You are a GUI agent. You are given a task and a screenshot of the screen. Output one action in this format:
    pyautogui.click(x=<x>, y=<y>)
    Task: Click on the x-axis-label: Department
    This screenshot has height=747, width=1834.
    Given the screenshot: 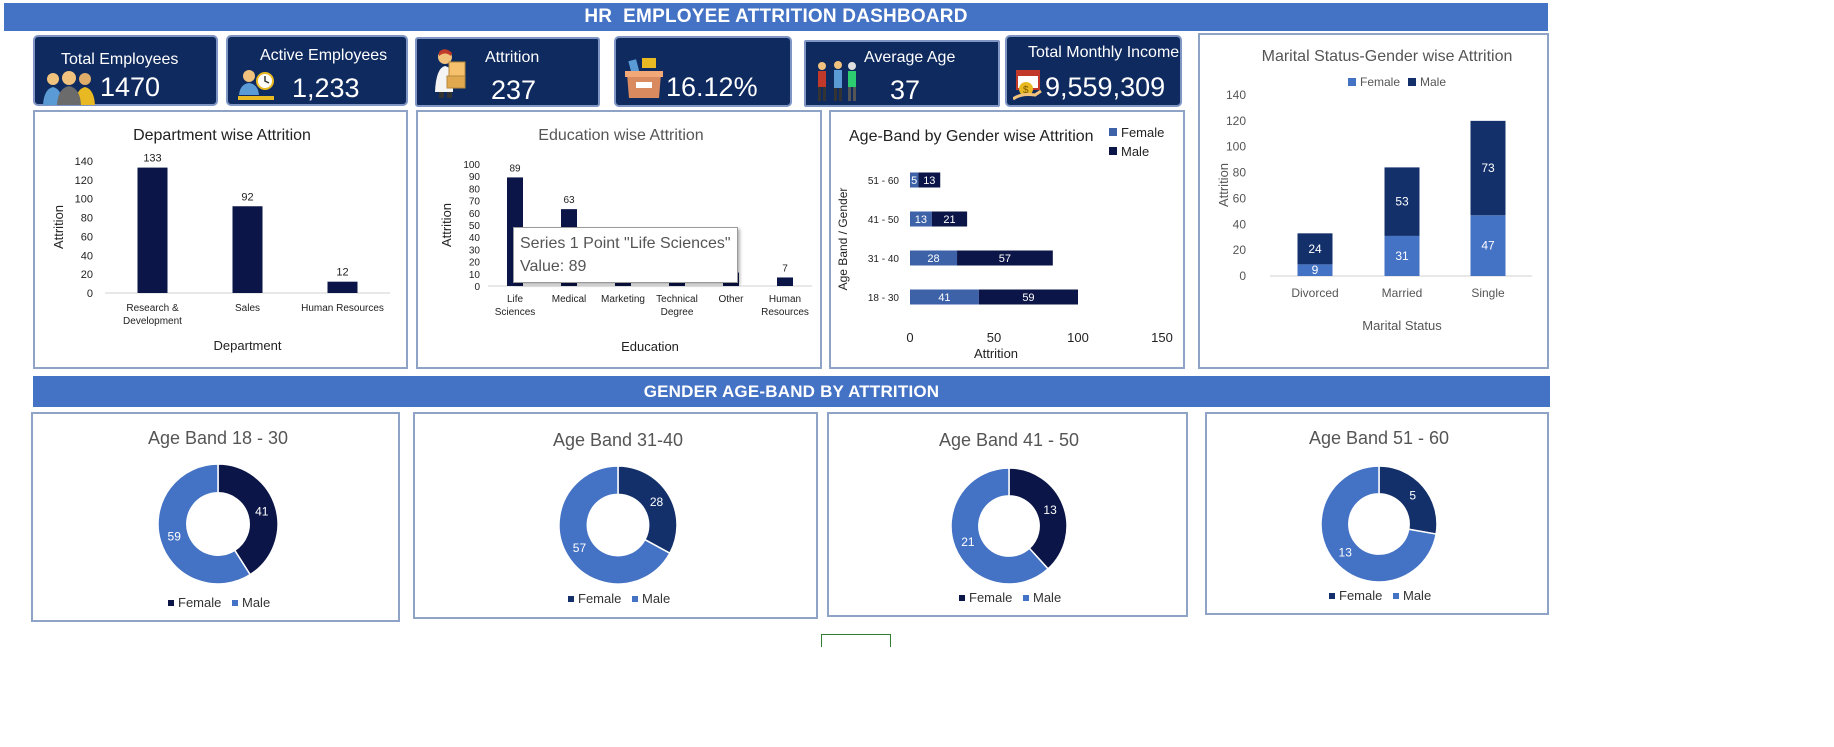 What is the action you would take?
    pyautogui.click(x=248, y=345)
    